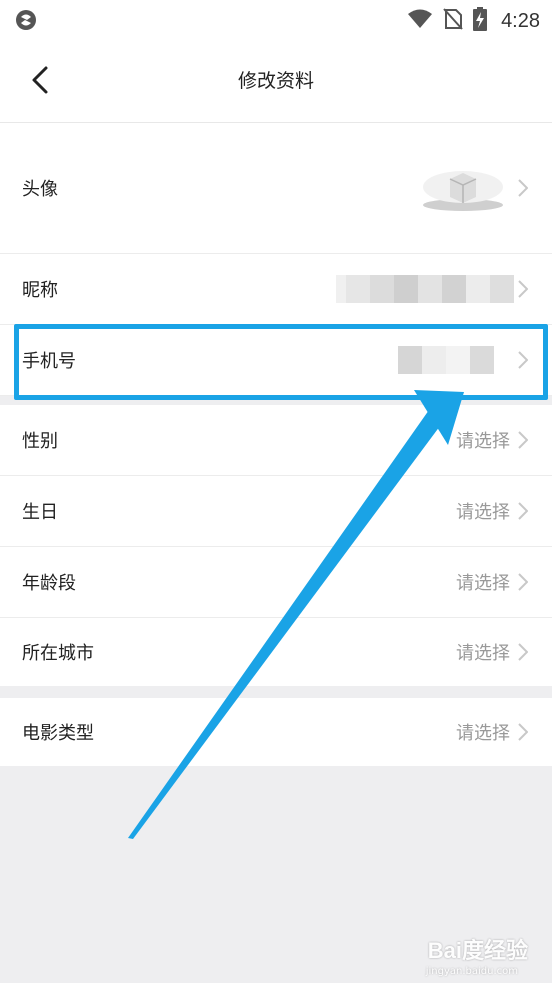 The image size is (552, 983). Describe the element at coordinates (463, 192) in the screenshot. I see `avatar` at that location.